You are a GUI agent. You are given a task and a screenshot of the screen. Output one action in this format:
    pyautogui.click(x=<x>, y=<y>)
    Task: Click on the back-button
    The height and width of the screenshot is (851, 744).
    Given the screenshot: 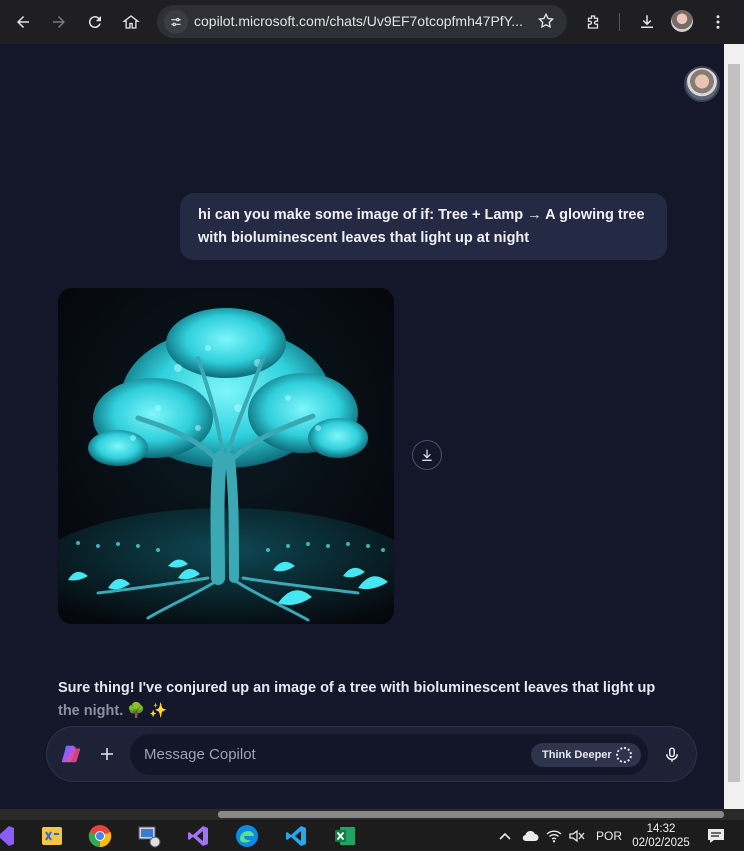 What is the action you would take?
    pyautogui.click(x=23, y=22)
    